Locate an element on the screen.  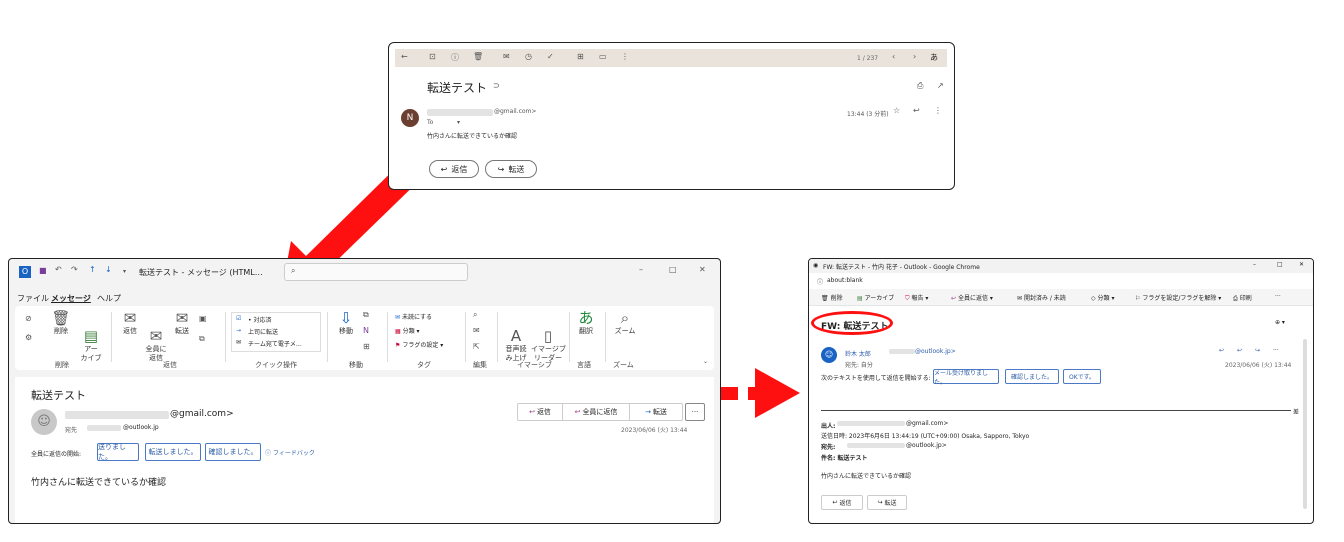
owa-suggestion-ok: OKです。 is located at coordinates (1082, 376).